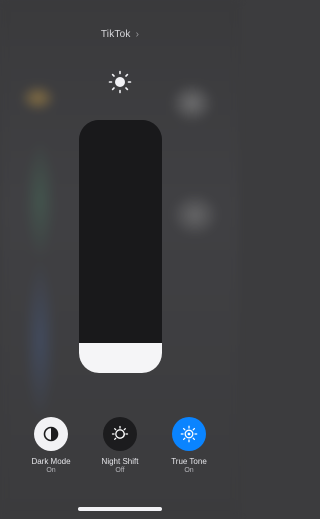 This screenshot has height=519, width=320. What do you see at coordinates (51, 461) in the screenshot?
I see `dark-mode-label: Dark Mode` at bounding box center [51, 461].